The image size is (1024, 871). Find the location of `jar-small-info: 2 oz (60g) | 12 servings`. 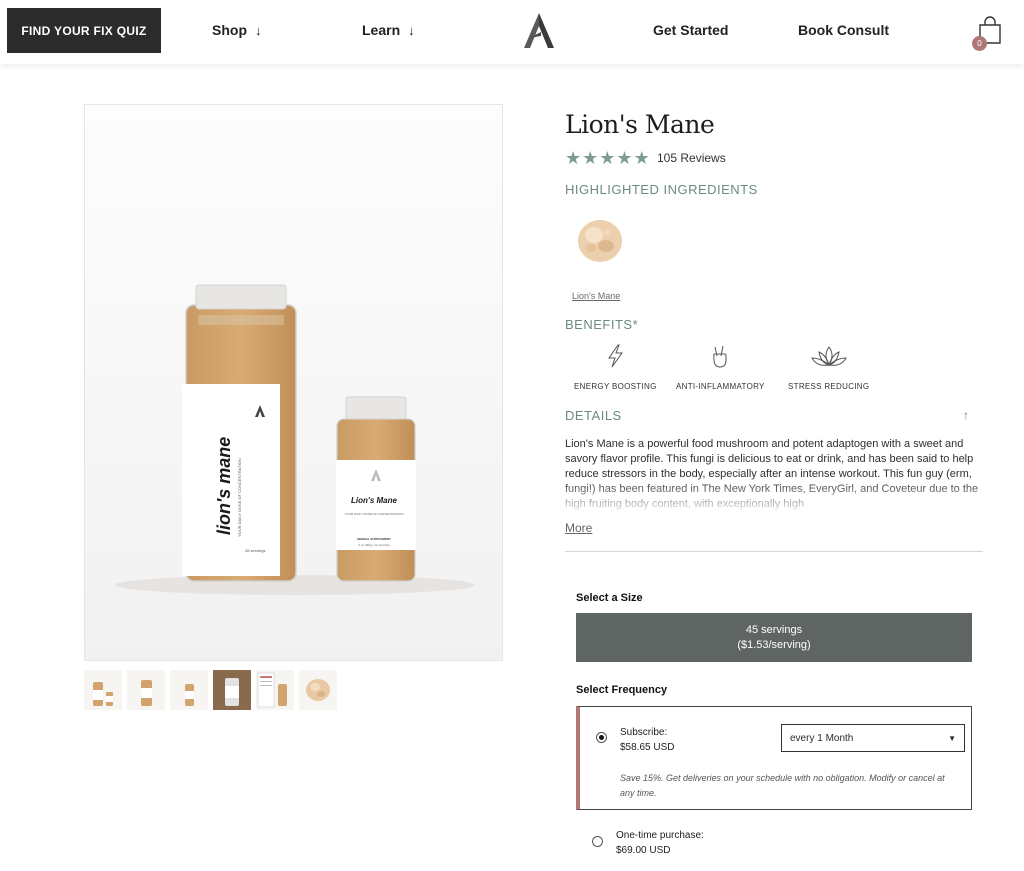

jar-small-info: 2 oz (60g) | 12 servings is located at coordinates (374, 545).